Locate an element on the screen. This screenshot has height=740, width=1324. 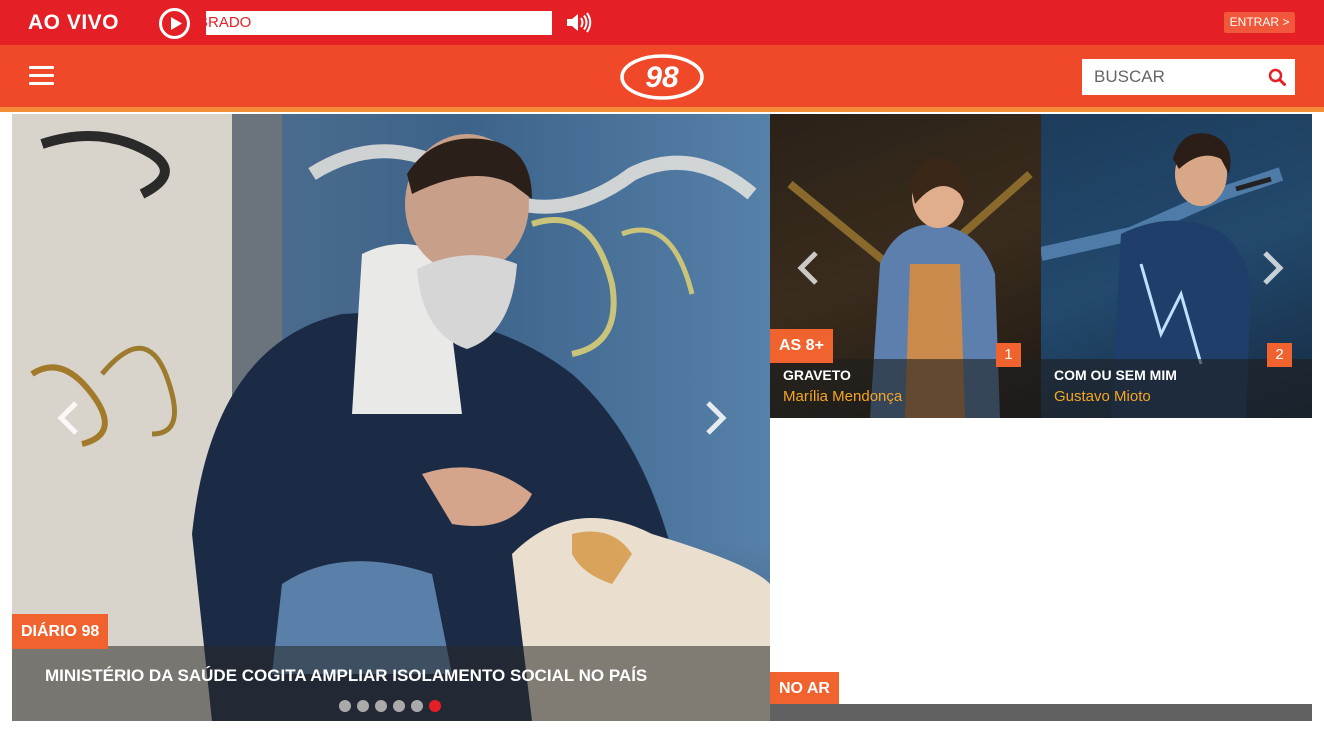
song-title: GRAVETO is located at coordinates (817, 375).